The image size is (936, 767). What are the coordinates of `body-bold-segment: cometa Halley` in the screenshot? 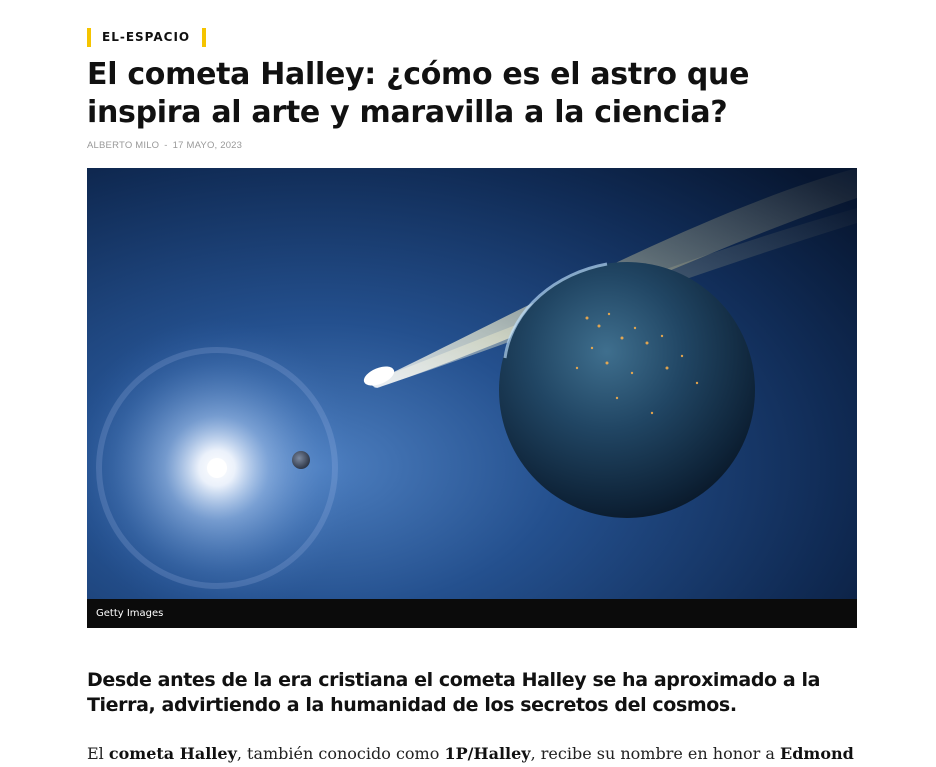 It's located at (172, 753).